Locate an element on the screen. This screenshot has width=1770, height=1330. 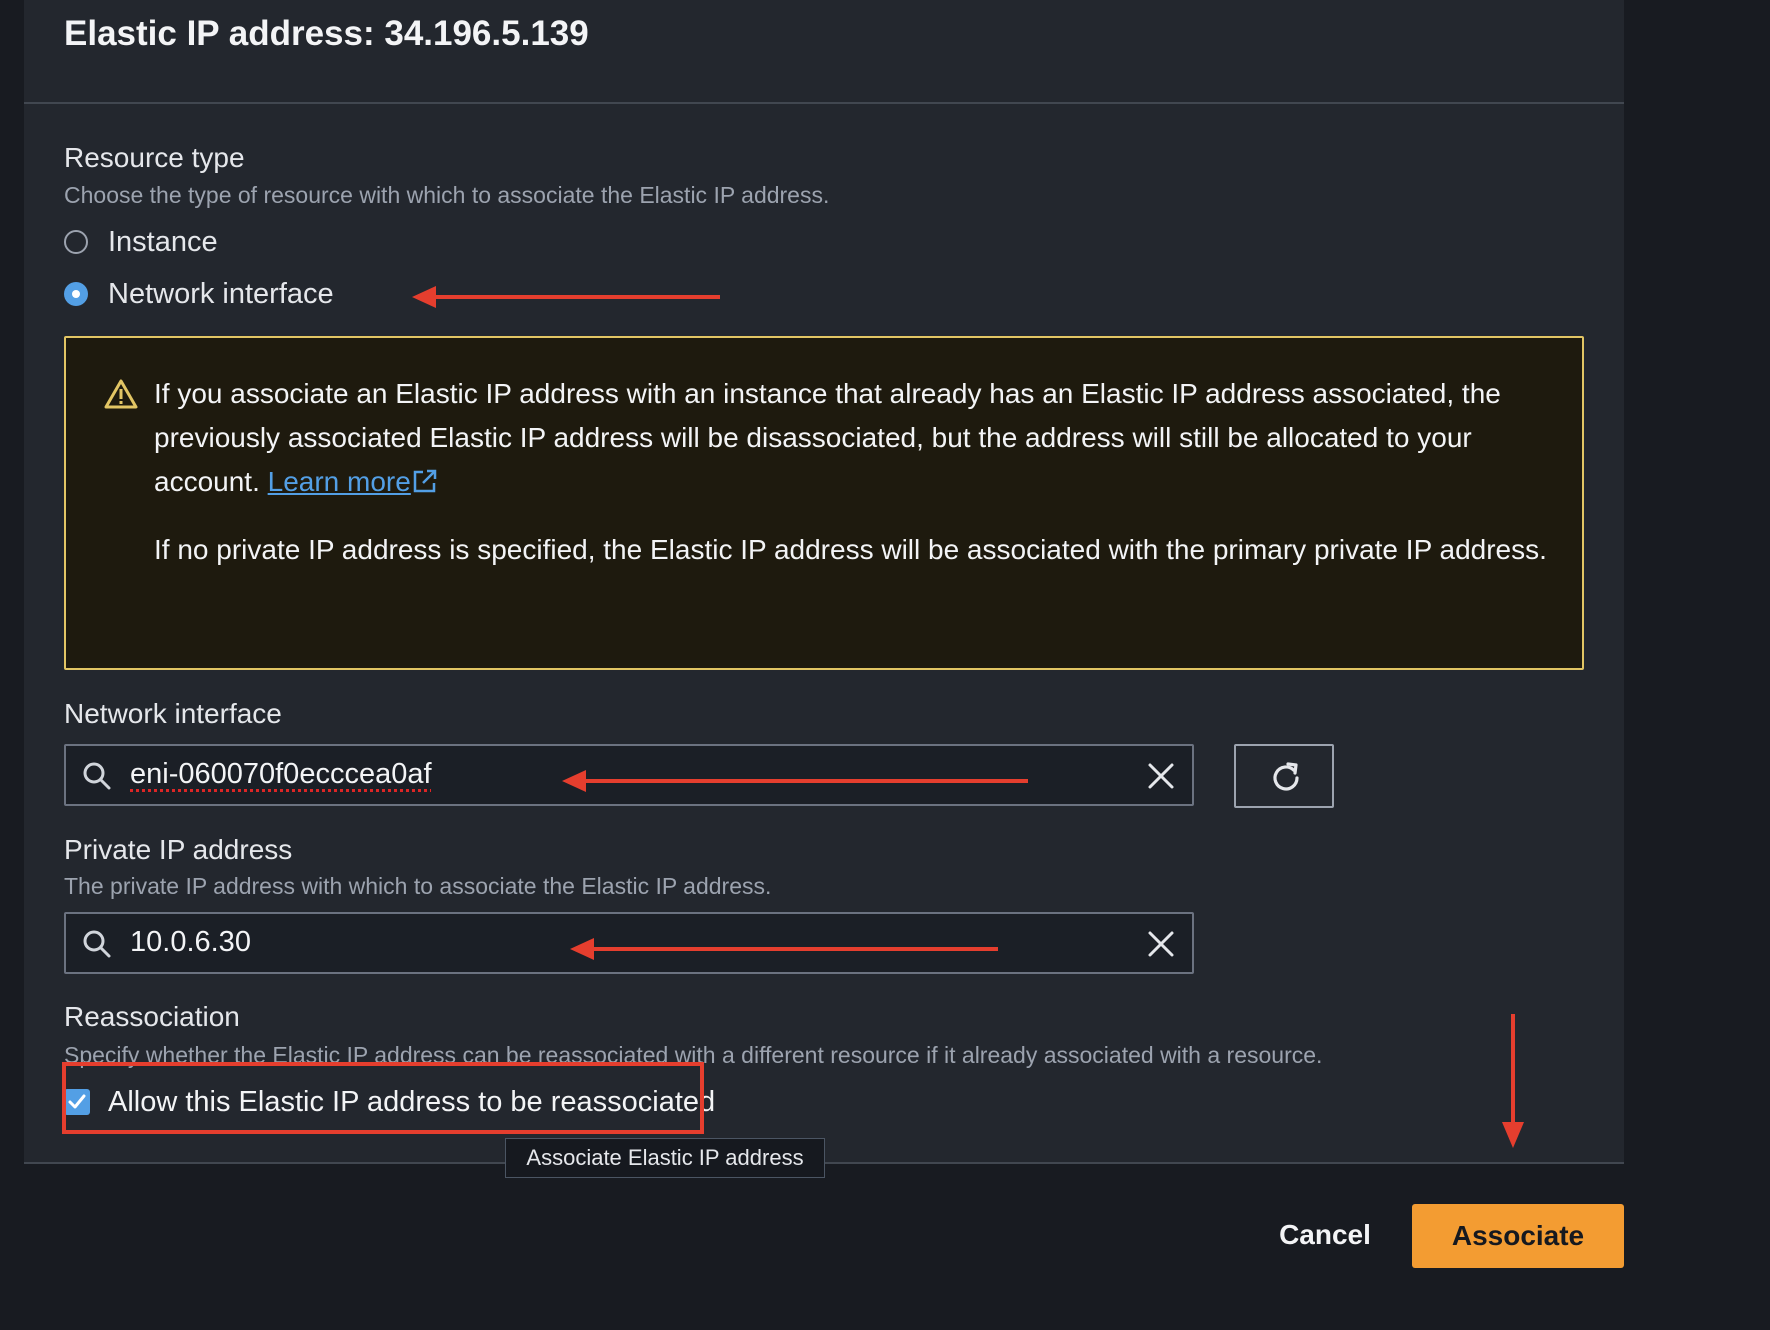
refresh-button is located at coordinates (1284, 776).